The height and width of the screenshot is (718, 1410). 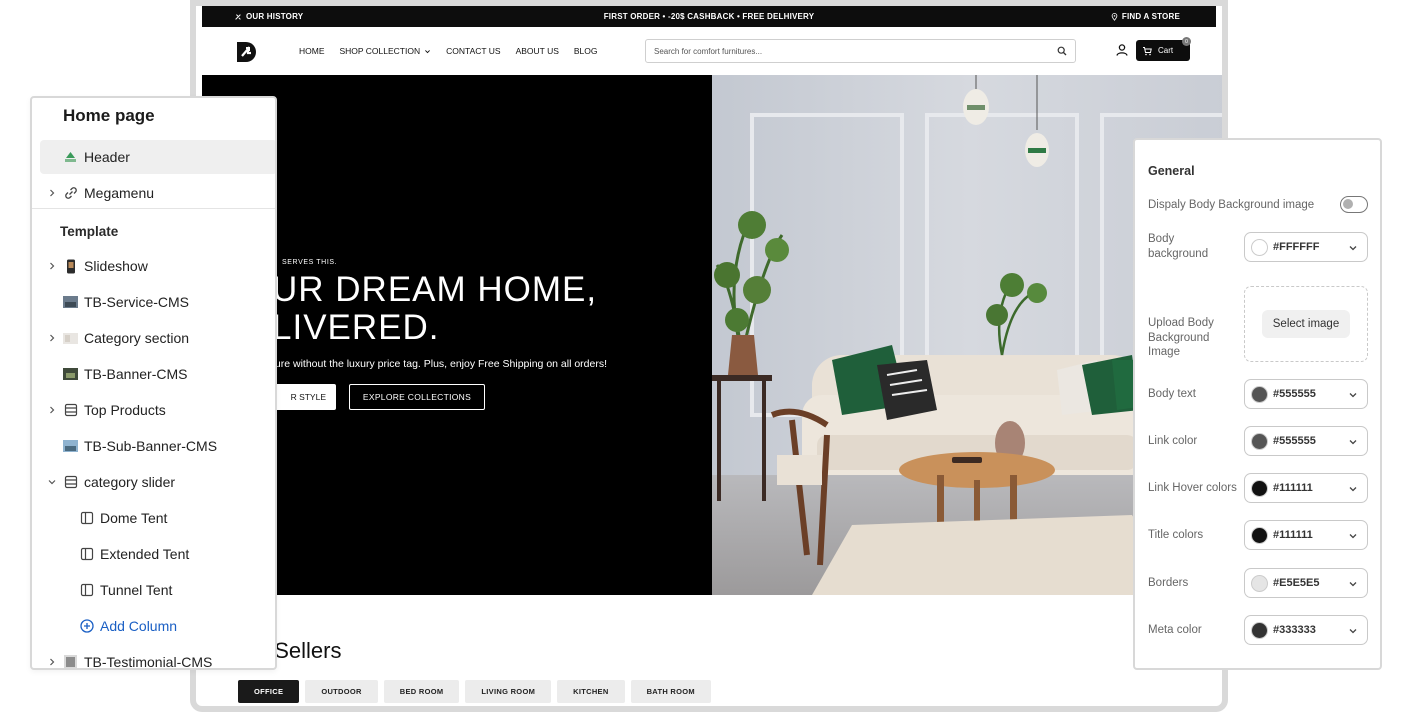 What do you see at coordinates (136, 590) in the screenshot?
I see `block-tunnel-tent-label: Tunnel Tent` at bounding box center [136, 590].